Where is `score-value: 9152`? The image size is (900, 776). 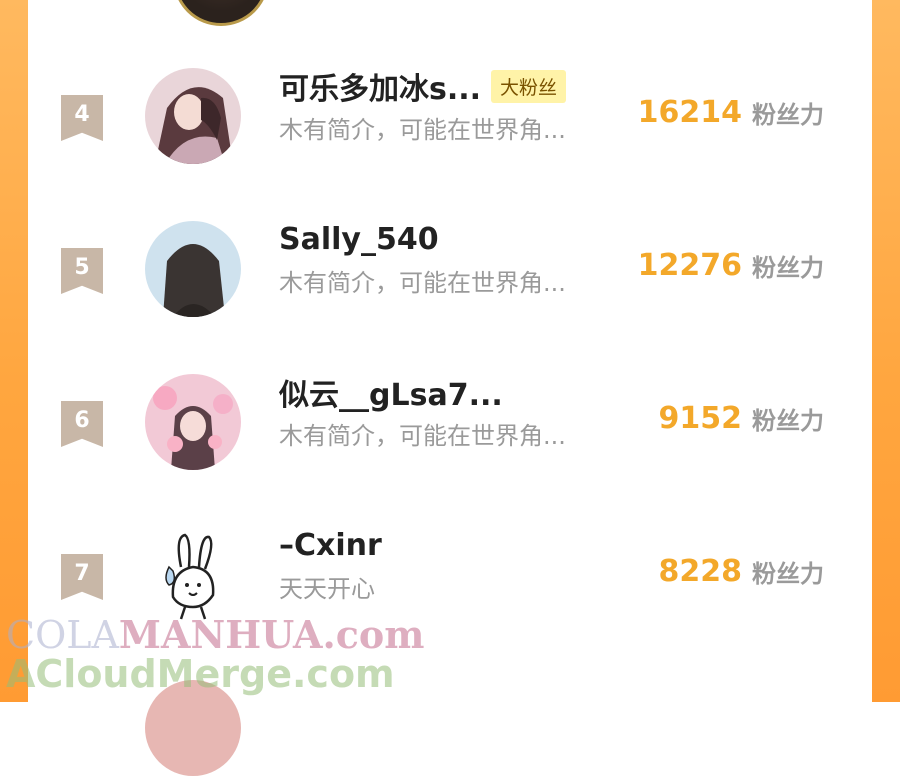
score-value: 9152 is located at coordinates (700, 418).